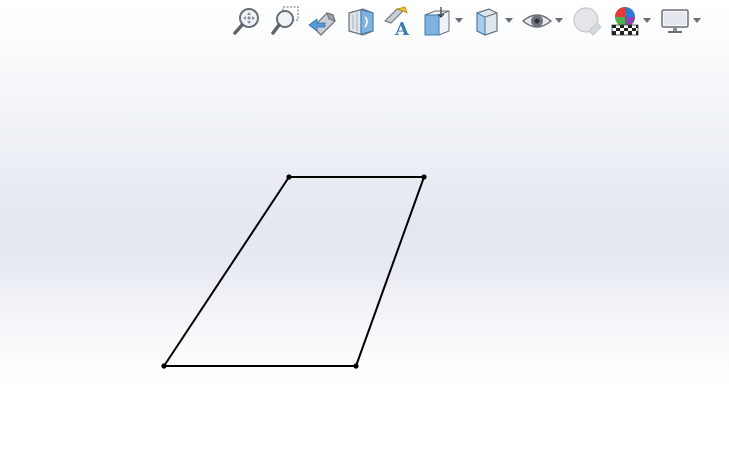 This screenshot has height=453, width=729. What do you see at coordinates (390, 271) in the screenshot?
I see `sketch-line-right` at bounding box center [390, 271].